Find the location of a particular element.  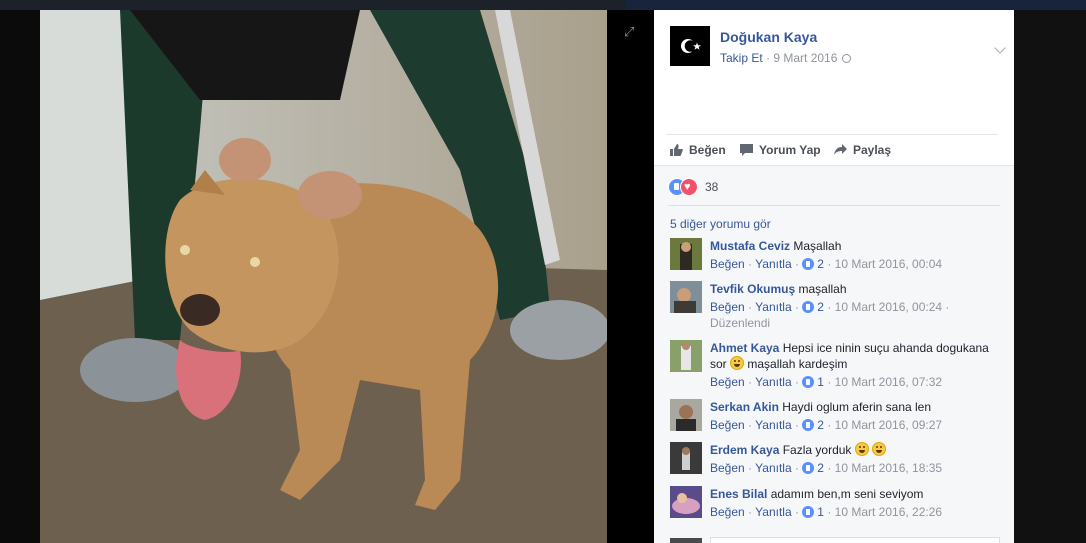

globe-icon is located at coordinates (847, 58).